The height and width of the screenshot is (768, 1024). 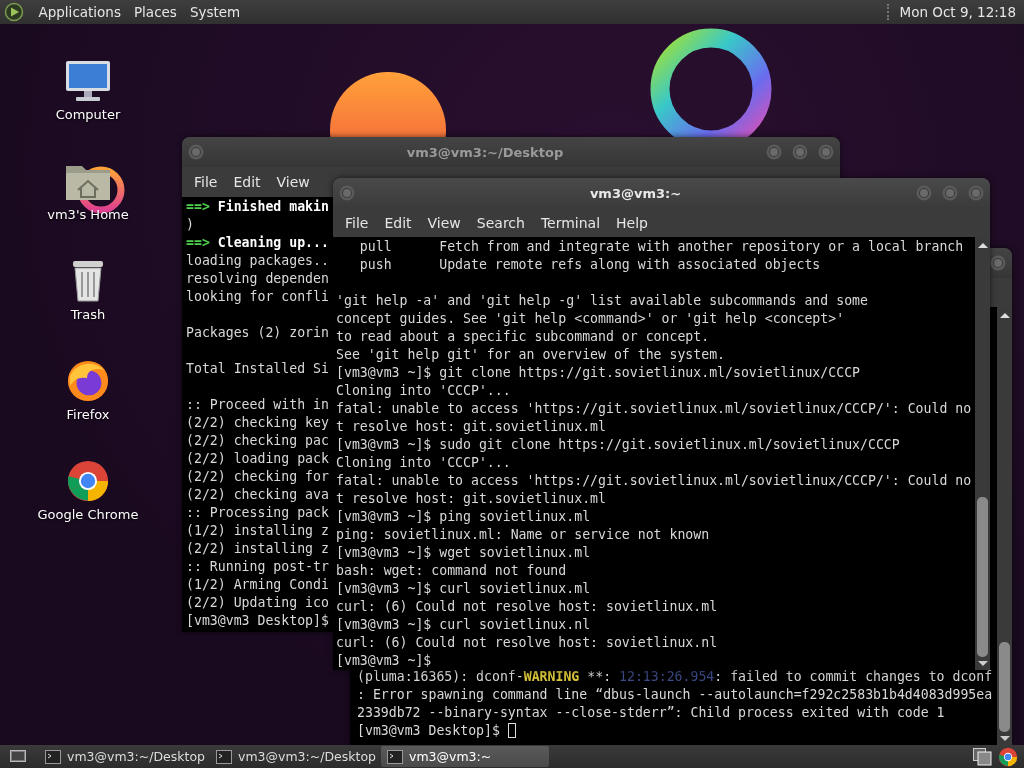 What do you see at coordinates (527, 607) in the screenshot?
I see `terminal-line: curl: (6) Could not resolve host: sovietlinux.ml` at bounding box center [527, 607].